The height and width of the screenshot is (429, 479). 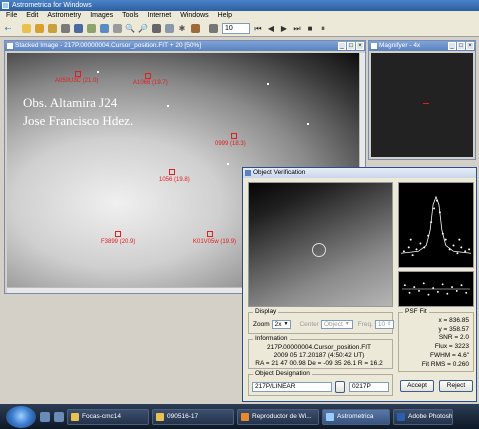 What do you see at coordinates (340, 387) in the screenshot?
I see `designation-lookup-button` at bounding box center [340, 387].